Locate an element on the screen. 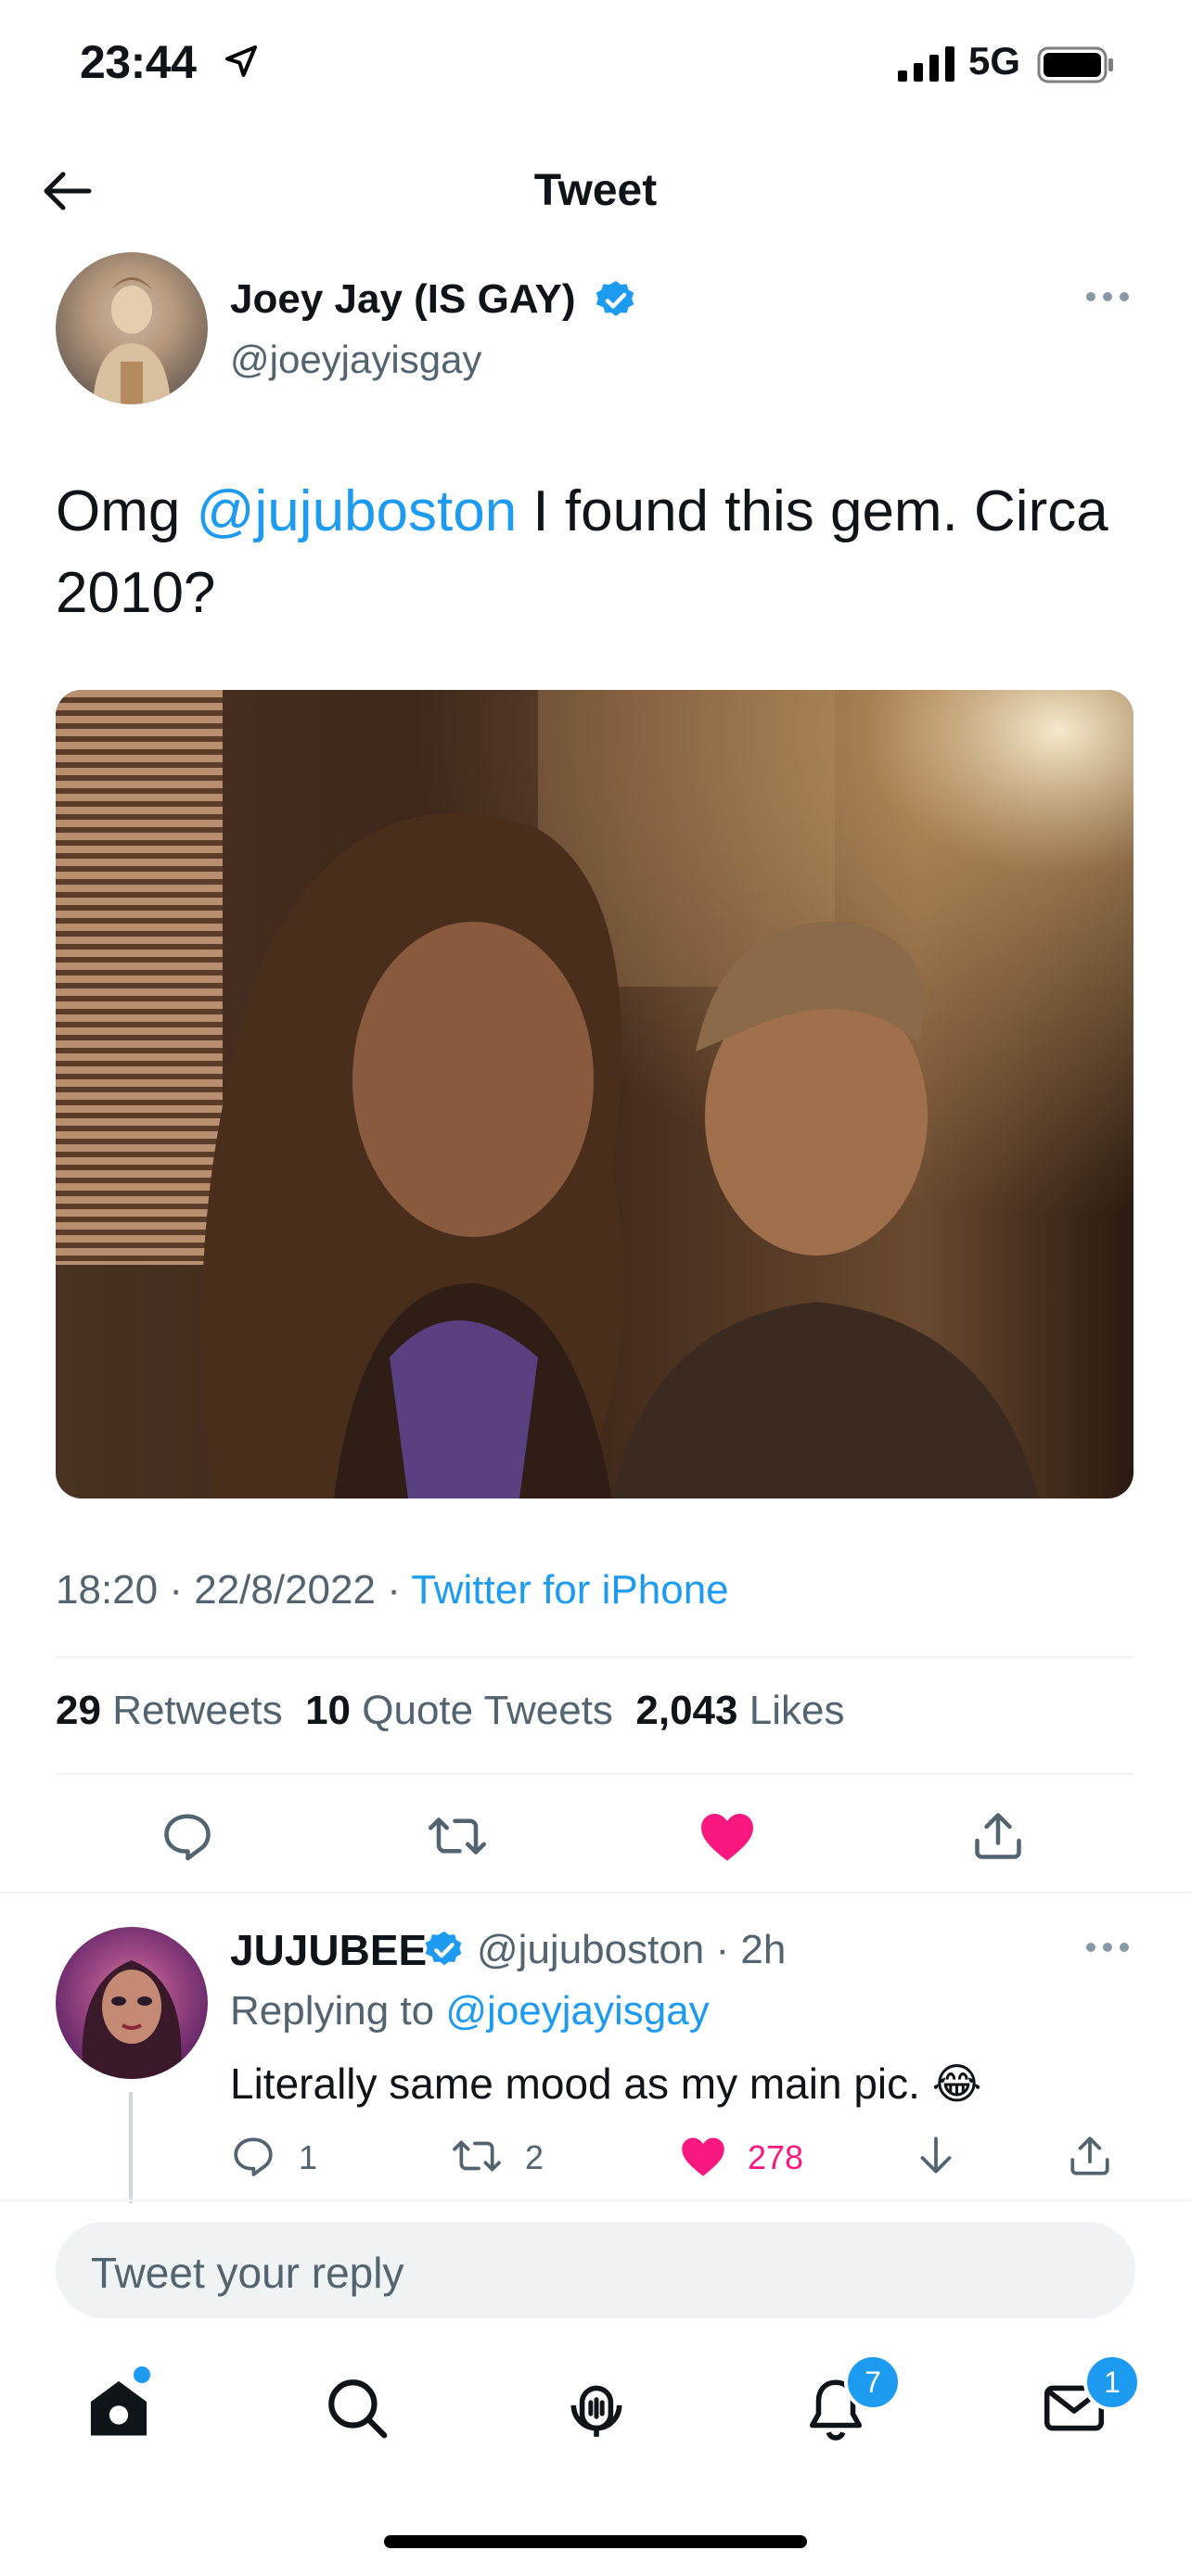 The image size is (1191, 2576). tab-home is located at coordinates (118, 2407).